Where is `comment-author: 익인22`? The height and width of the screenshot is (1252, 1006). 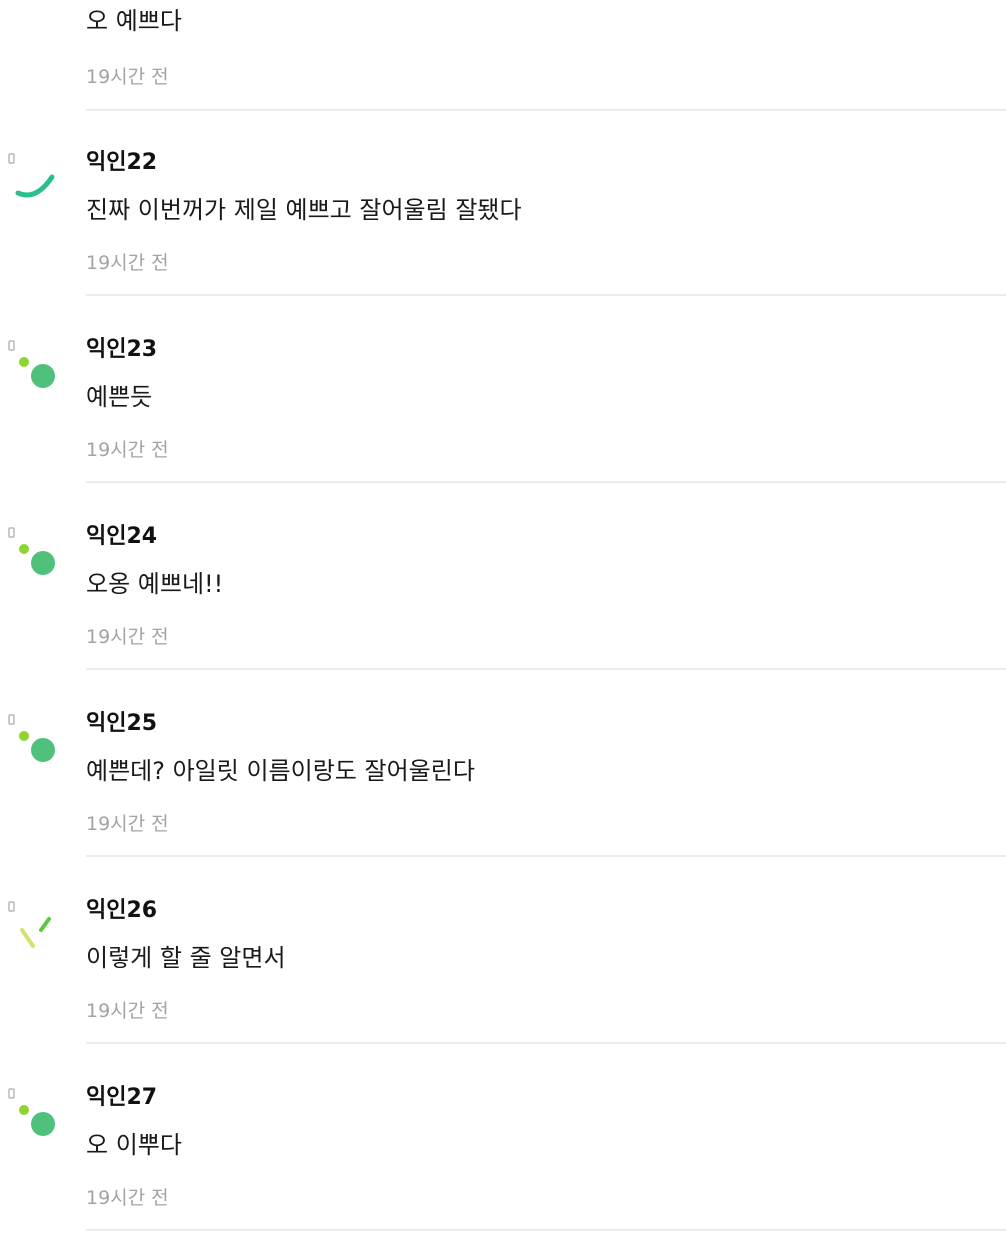
comment-author: 익인22 is located at coordinates (121, 163).